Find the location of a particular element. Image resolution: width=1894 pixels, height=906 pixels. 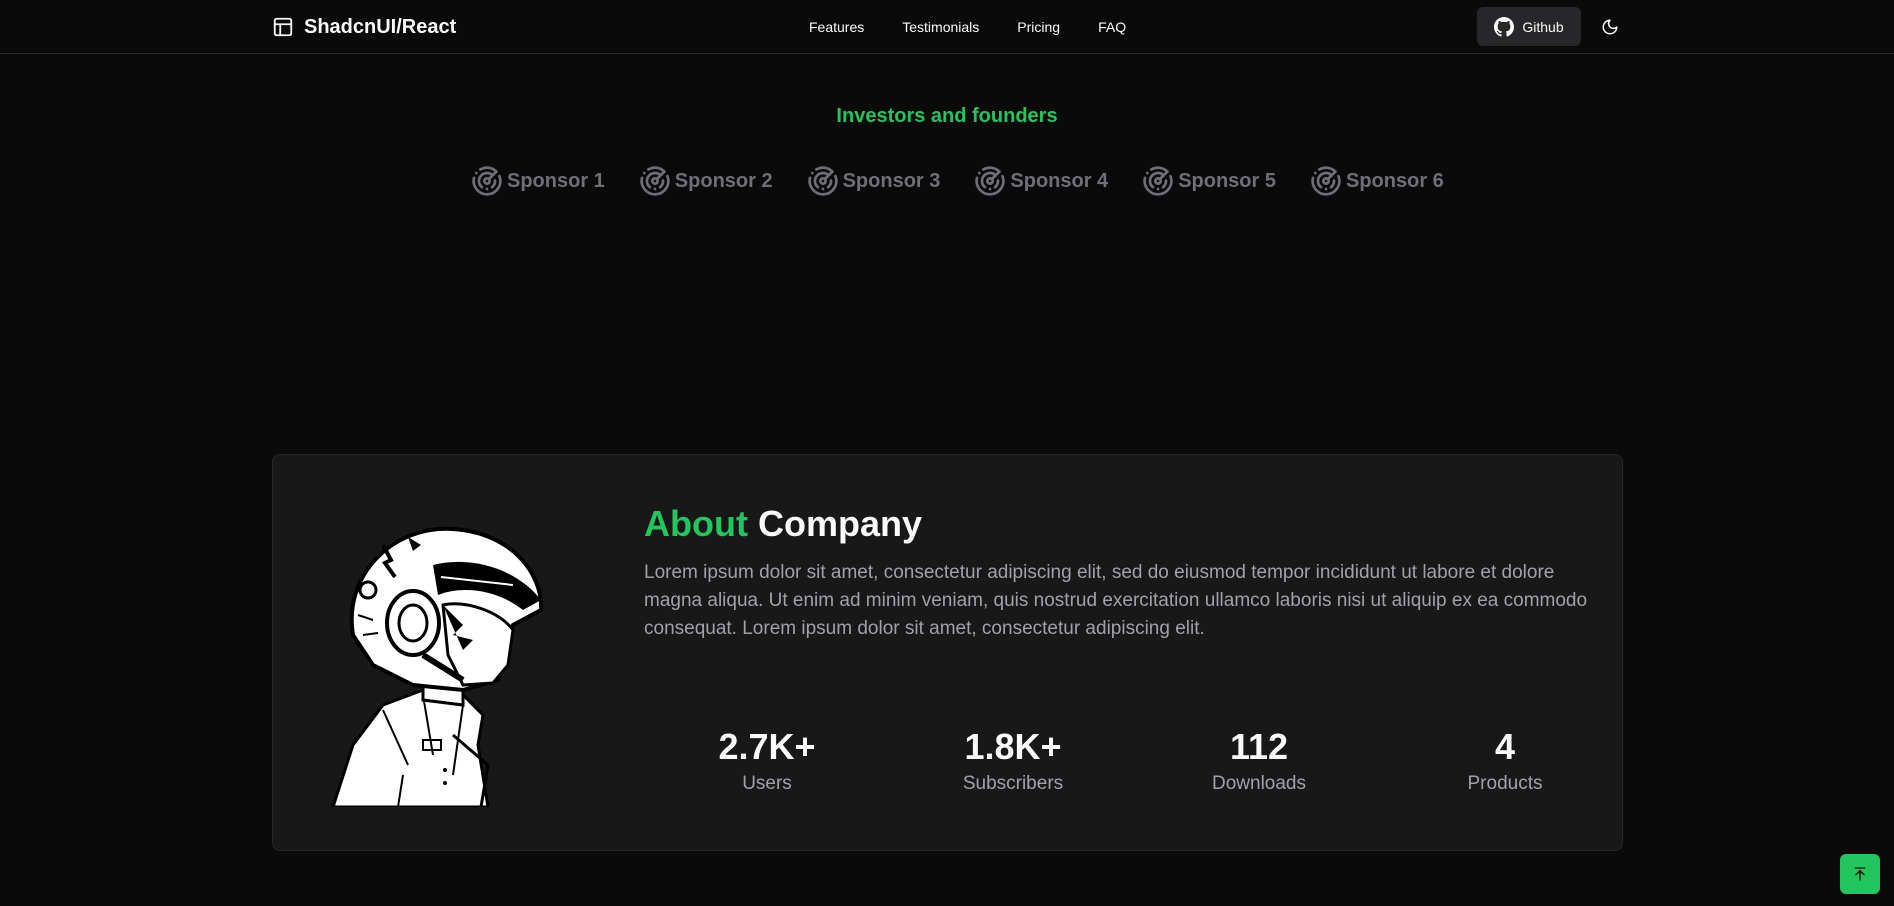

astronaut-illustration is located at coordinates (437, 666).